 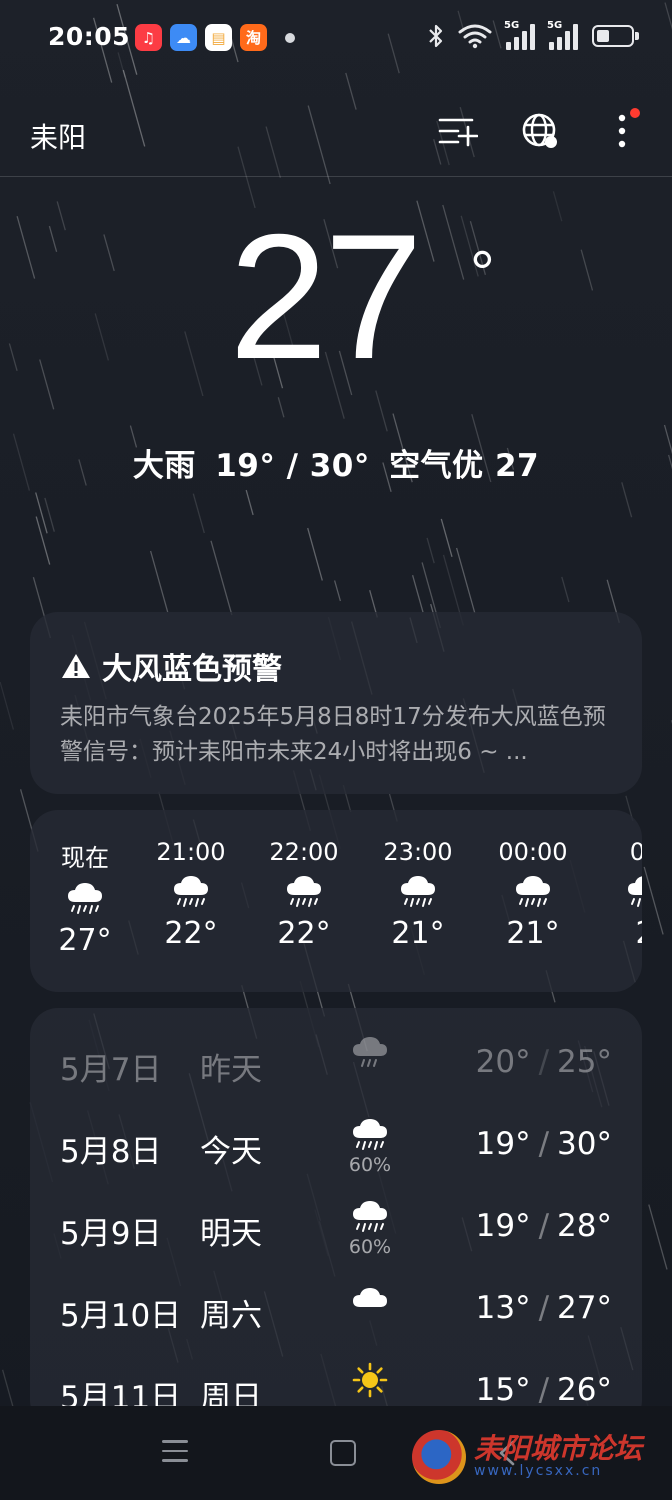 I want to click on daily-date: 5月9日, so click(x=111, y=1234).